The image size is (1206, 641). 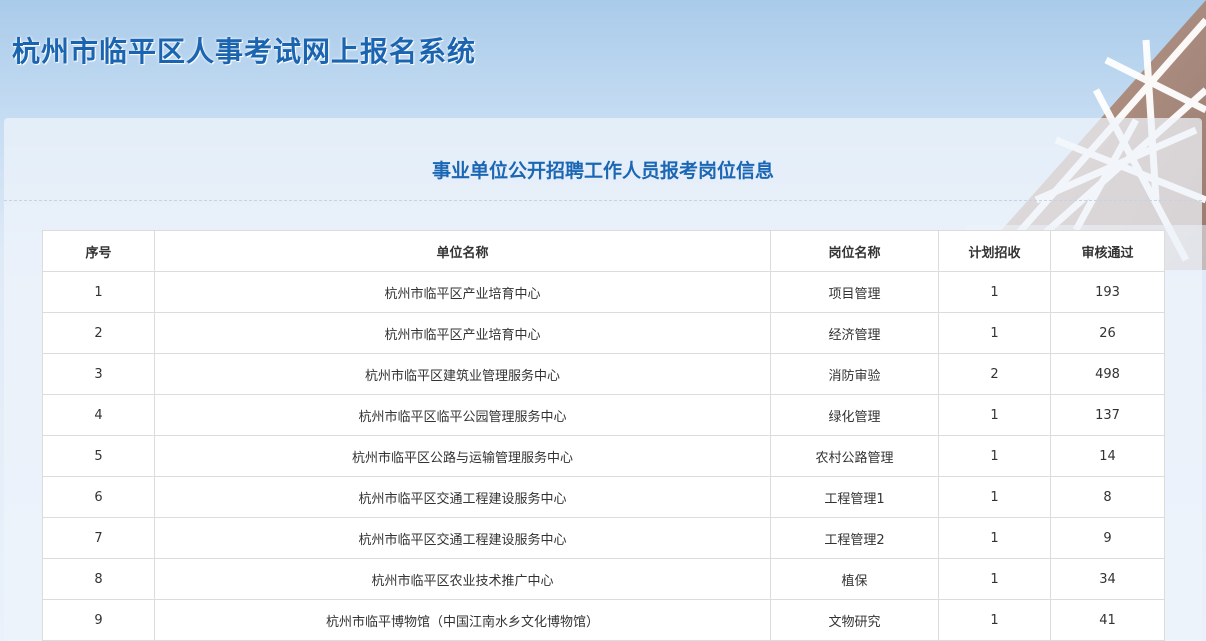 What do you see at coordinates (1107, 415) in the screenshot?
I see `cell-approved: 137` at bounding box center [1107, 415].